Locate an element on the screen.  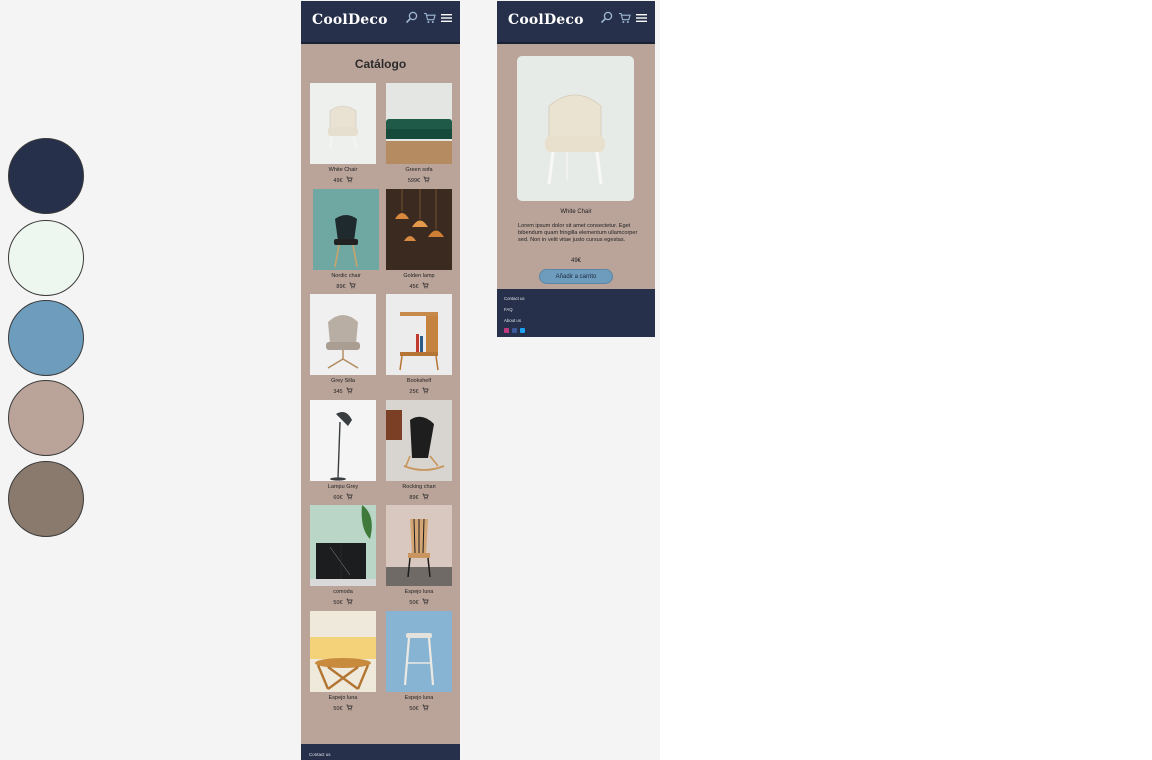
golden-lamp-image is located at coordinates (419, 229).